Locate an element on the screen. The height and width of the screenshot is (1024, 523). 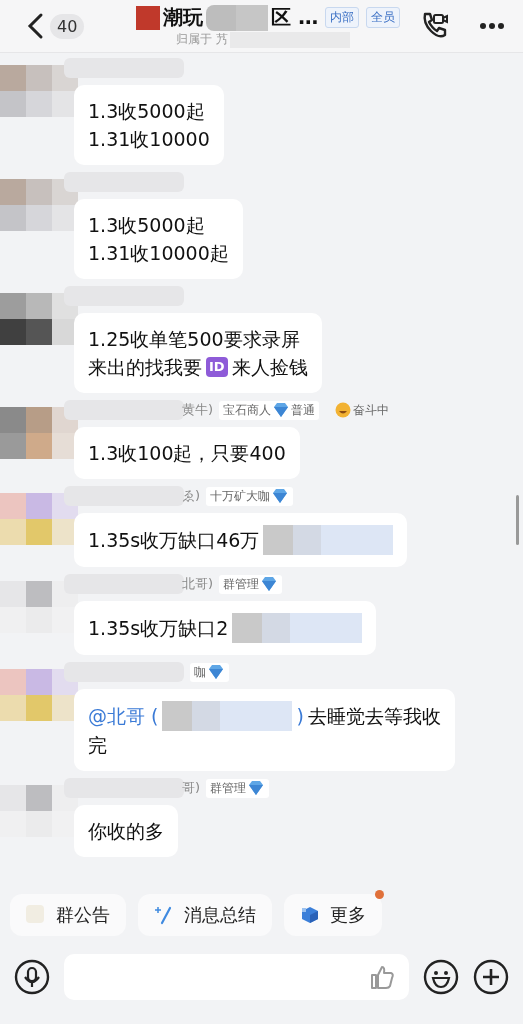
microphone-icon is located at coordinates (32, 977).